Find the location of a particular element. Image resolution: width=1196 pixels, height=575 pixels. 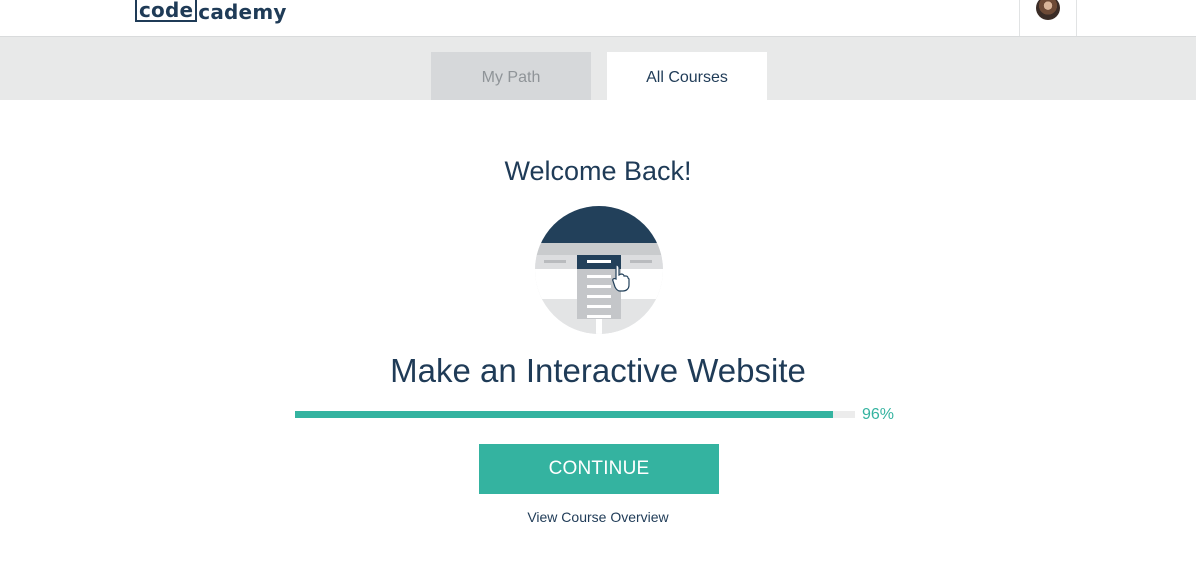

tab-all-courses: All Courses is located at coordinates (687, 76).